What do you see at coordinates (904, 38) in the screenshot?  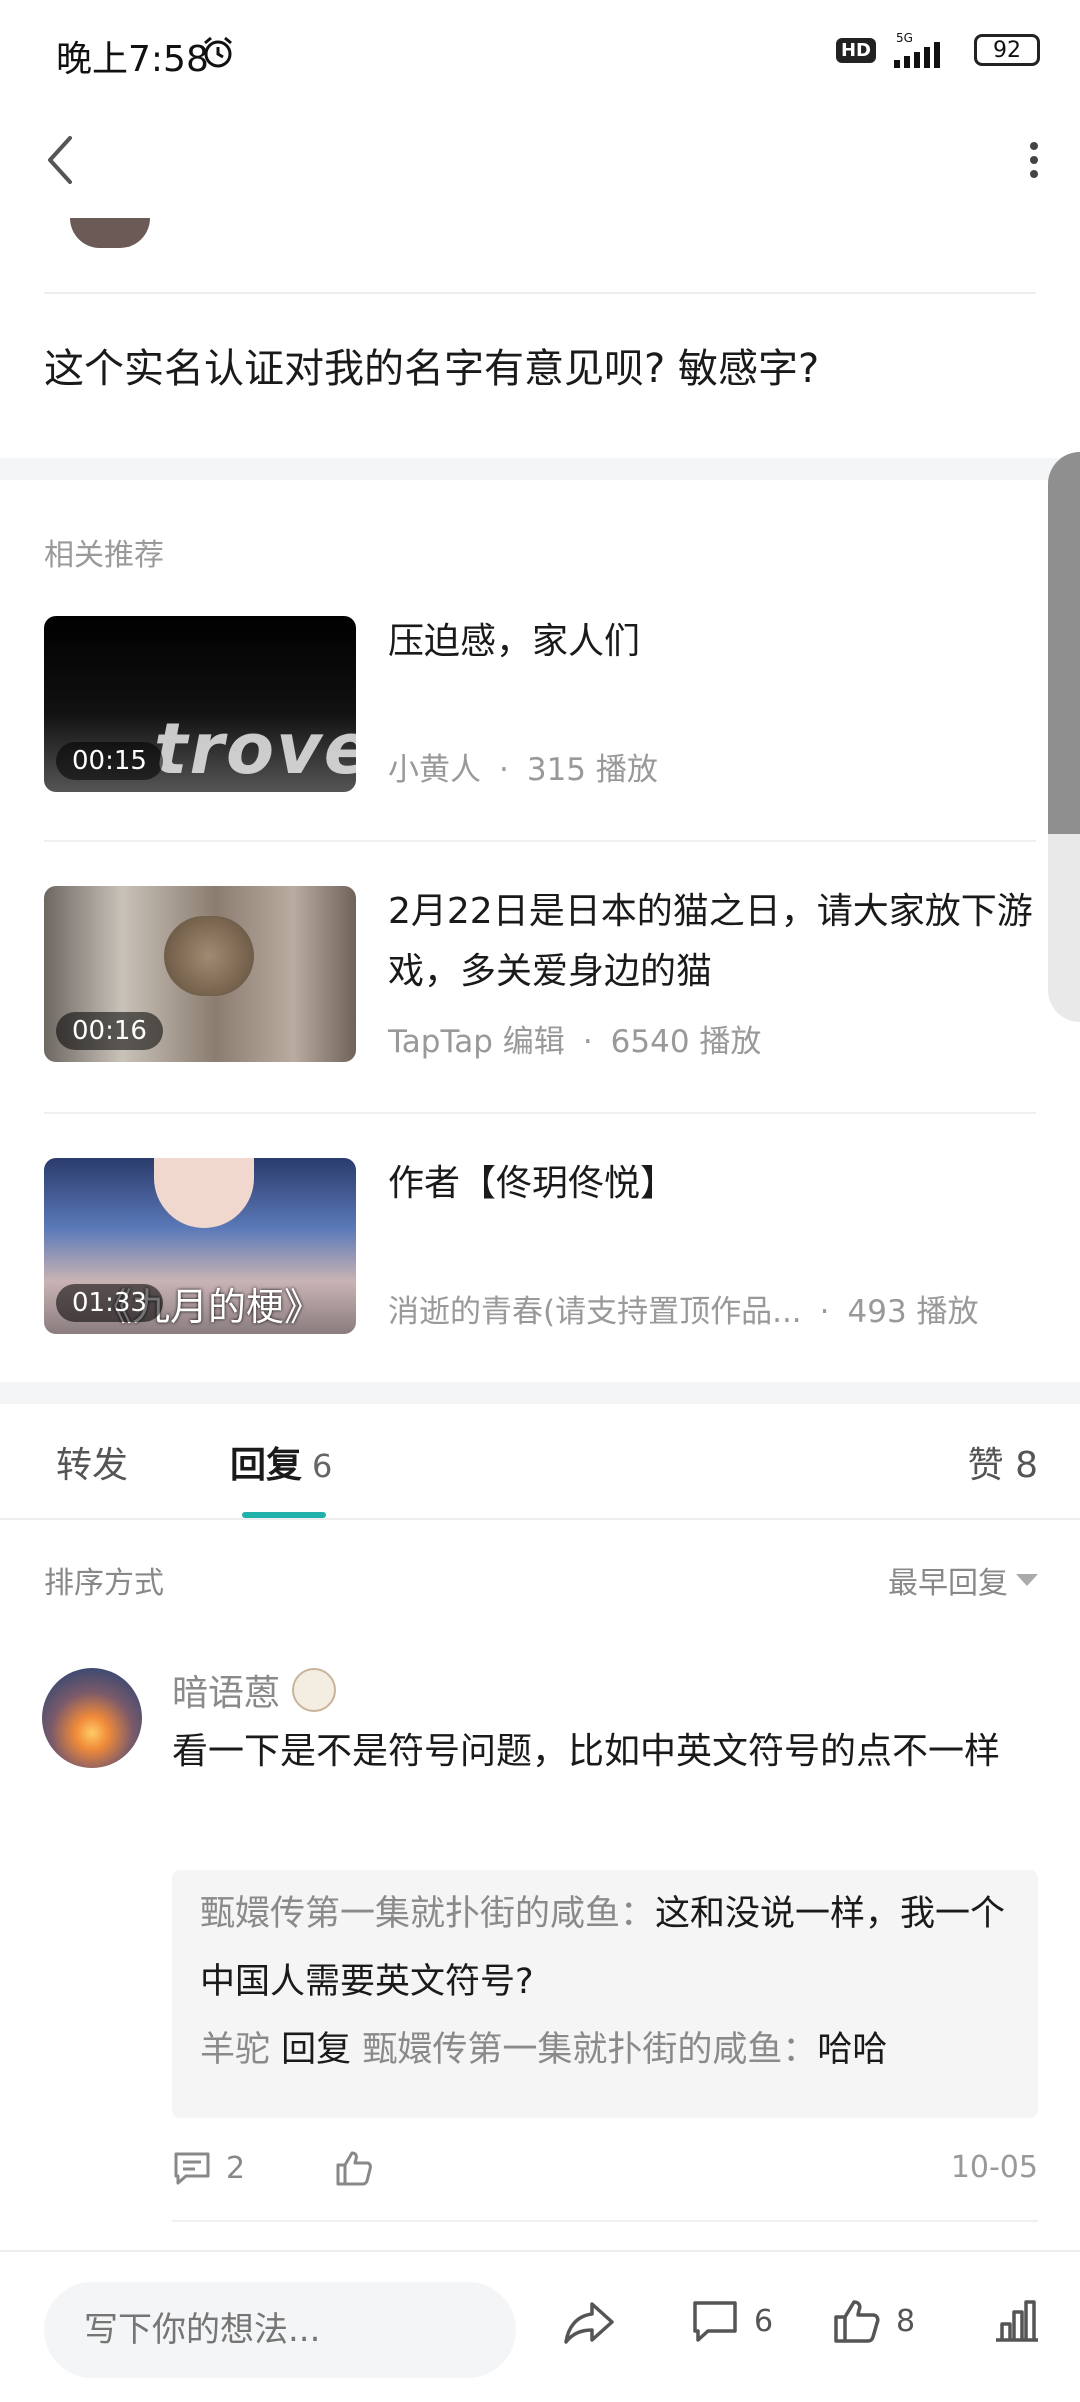 I see `svg-text: 5G` at bounding box center [904, 38].